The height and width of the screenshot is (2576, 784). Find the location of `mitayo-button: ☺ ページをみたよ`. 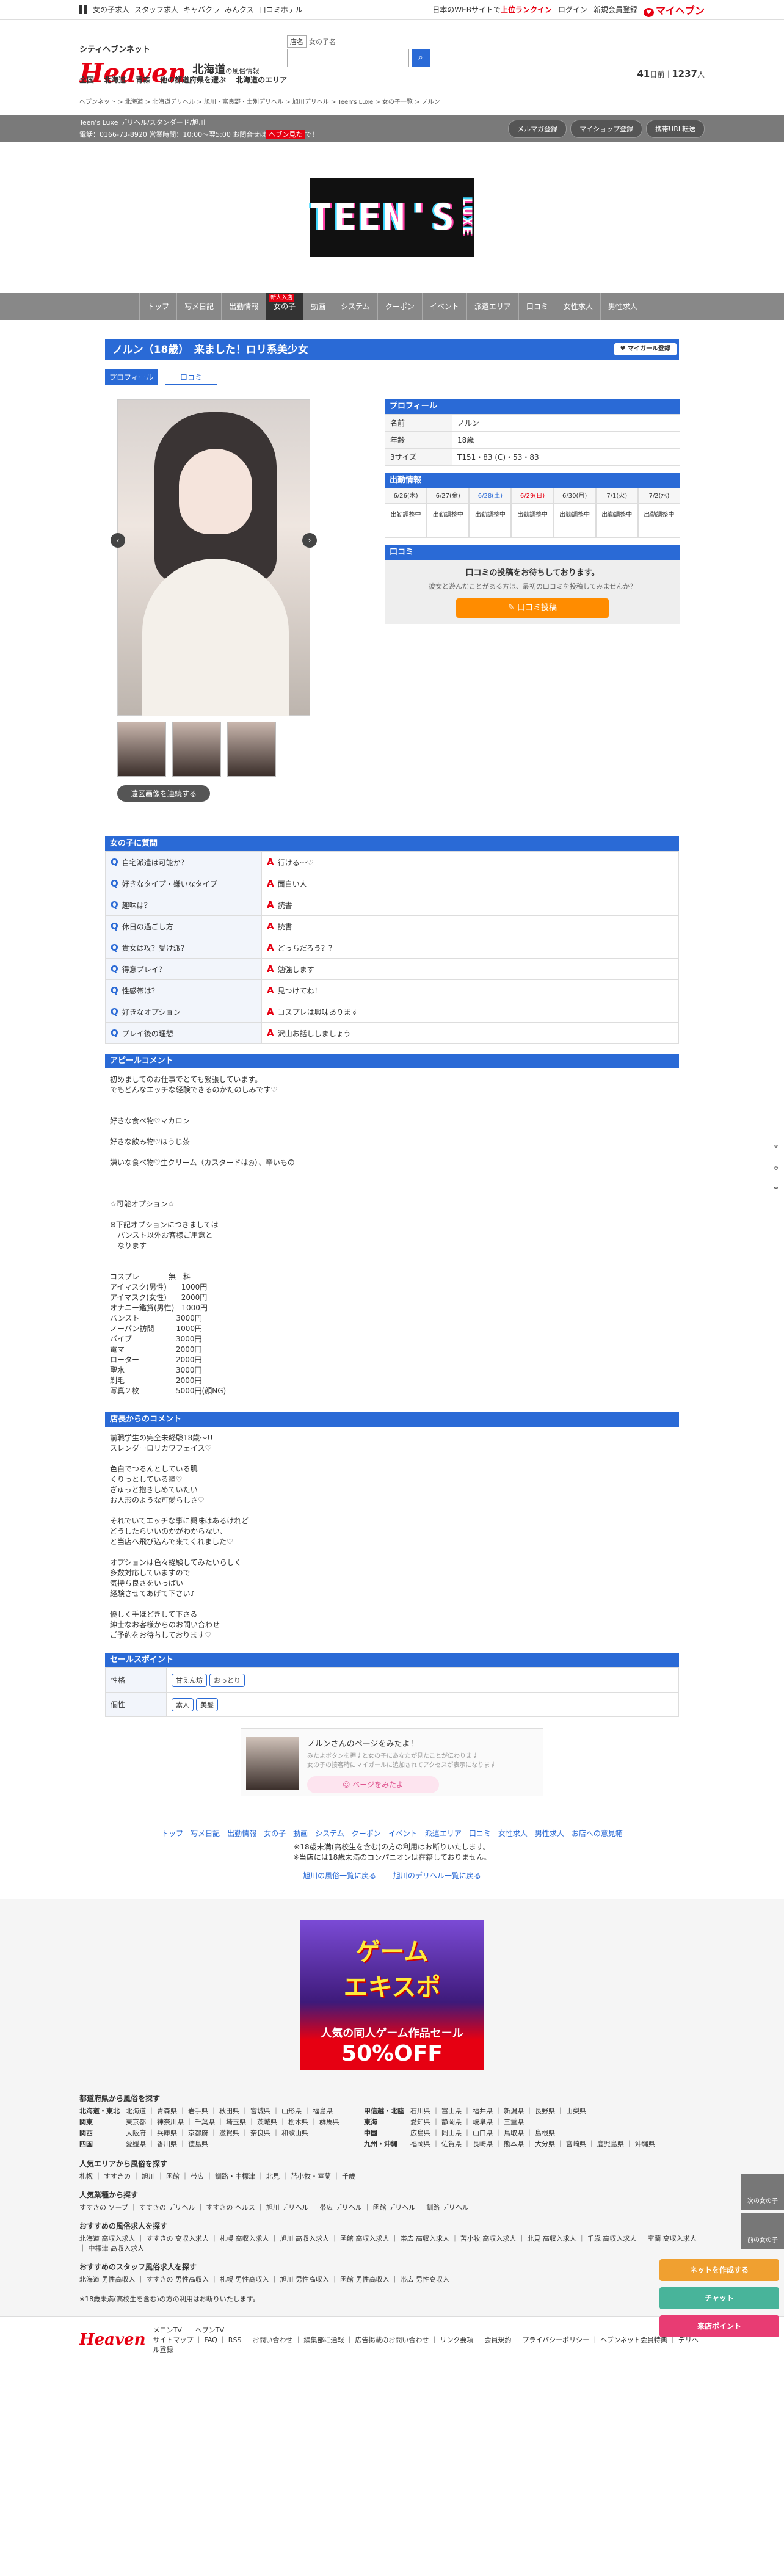

mitayo-button: ☺ ページをみたよ is located at coordinates (373, 1784).